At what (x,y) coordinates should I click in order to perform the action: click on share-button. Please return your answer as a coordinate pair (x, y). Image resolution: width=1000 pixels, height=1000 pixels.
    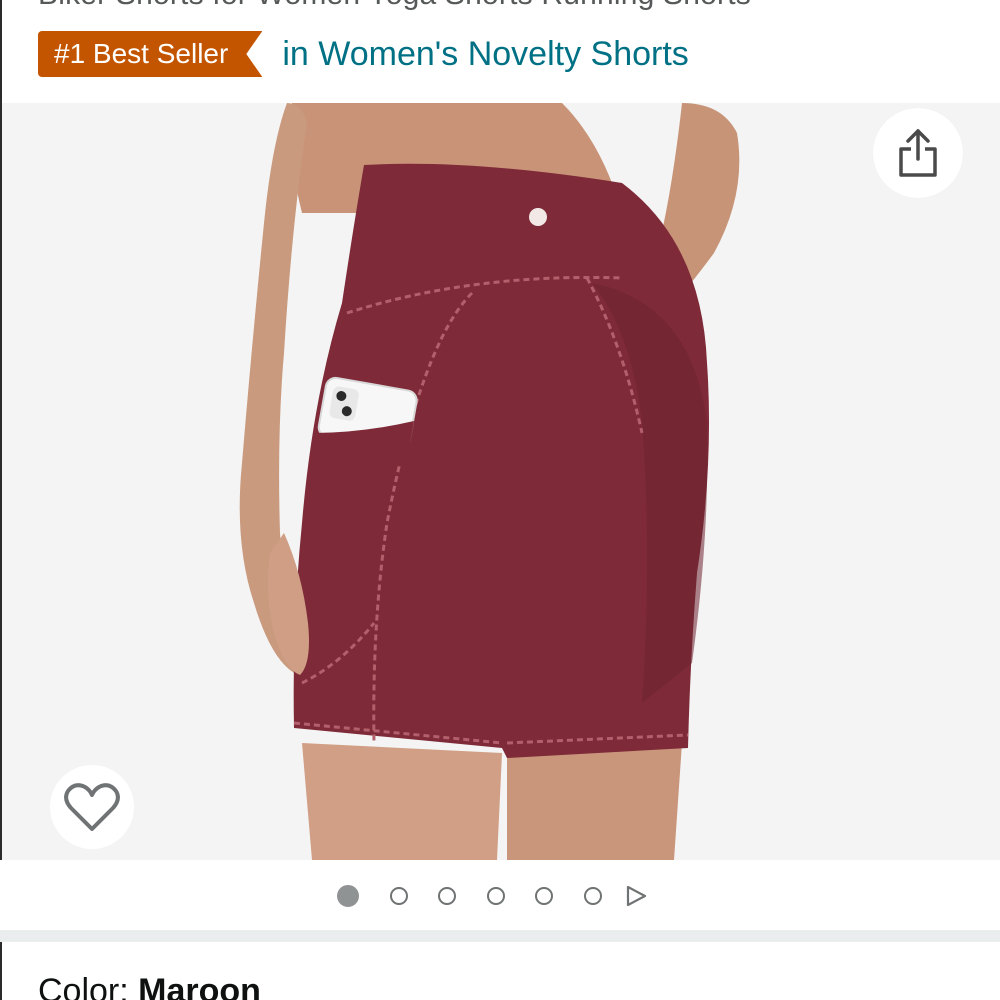
    Looking at the image, I should click on (918, 153).